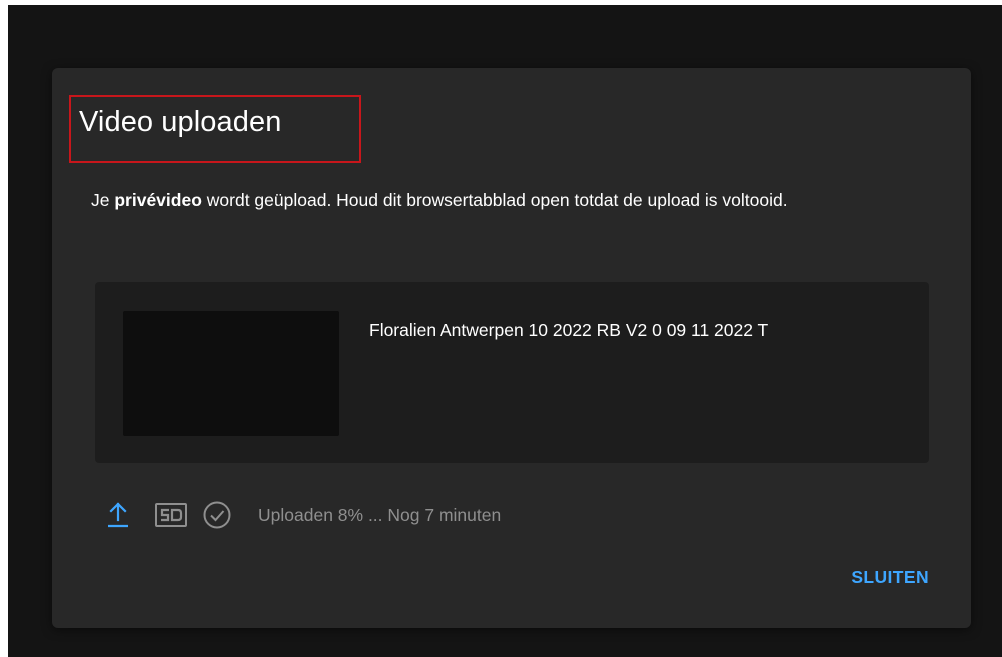  I want to click on privacy-status: privévideo, so click(158, 200).